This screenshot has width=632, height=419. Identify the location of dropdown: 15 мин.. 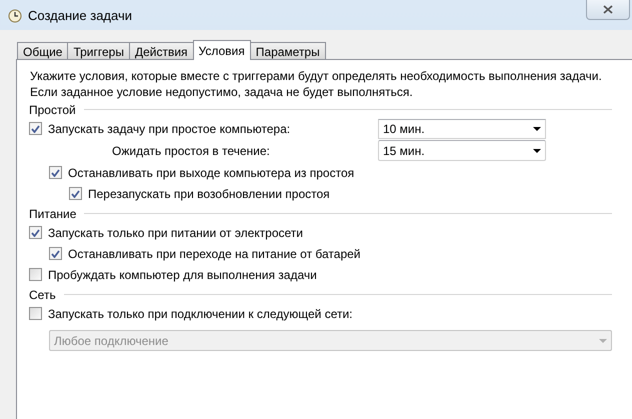
(462, 150).